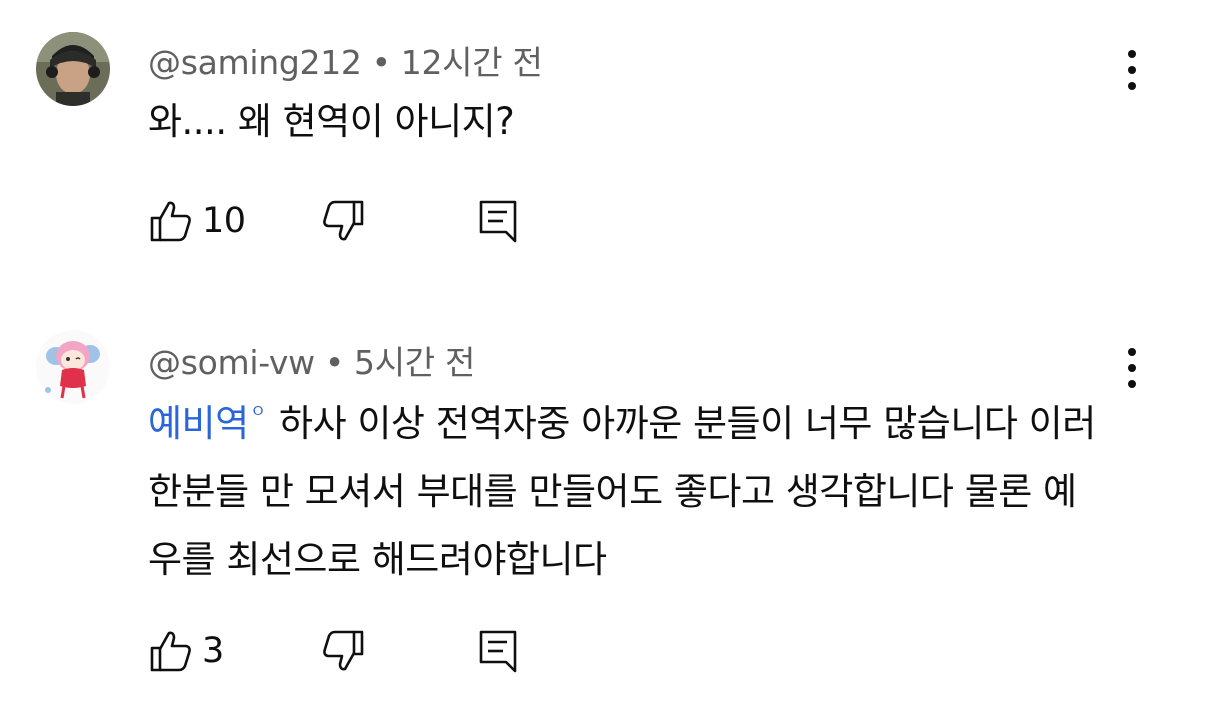 This screenshot has width=1206, height=708. Describe the element at coordinates (198, 423) in the screenshot. I see `badge-text: 예비역` at that location.